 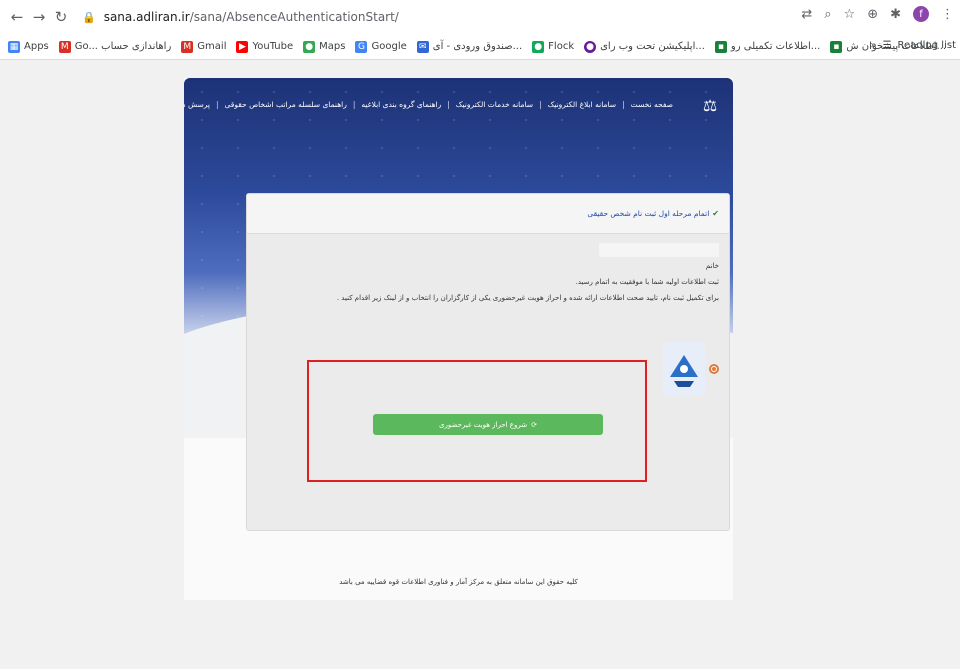 What do you see at coordinates (389, 46) in the screenshot?
I see `bookmark-label: Google` at bounding box center [389, 46].